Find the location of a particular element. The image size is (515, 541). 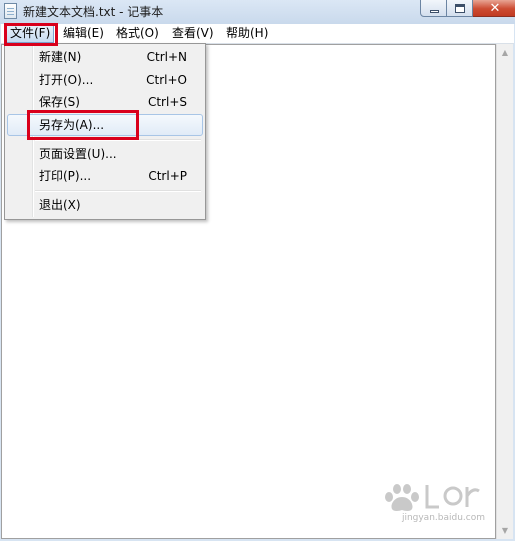

notepad-icon is located at coordinates (10, 11).